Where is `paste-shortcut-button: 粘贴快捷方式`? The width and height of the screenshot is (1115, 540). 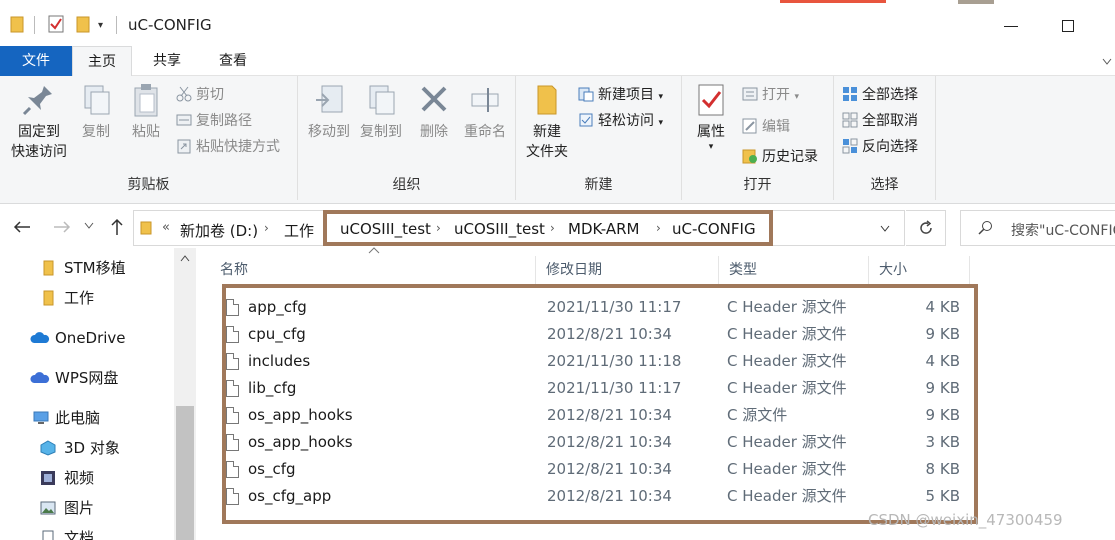
paste-shortcut-button: 粘贴快捷方式 is located at coordinates (228, 147).